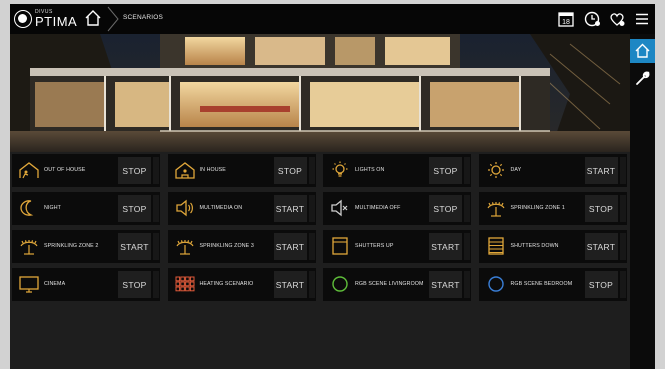 The height and width of the screenshot is (369, 665). Describe the element at coordinates (516, 170) in the screenshot. I see `scene-label: DAY` at that location.